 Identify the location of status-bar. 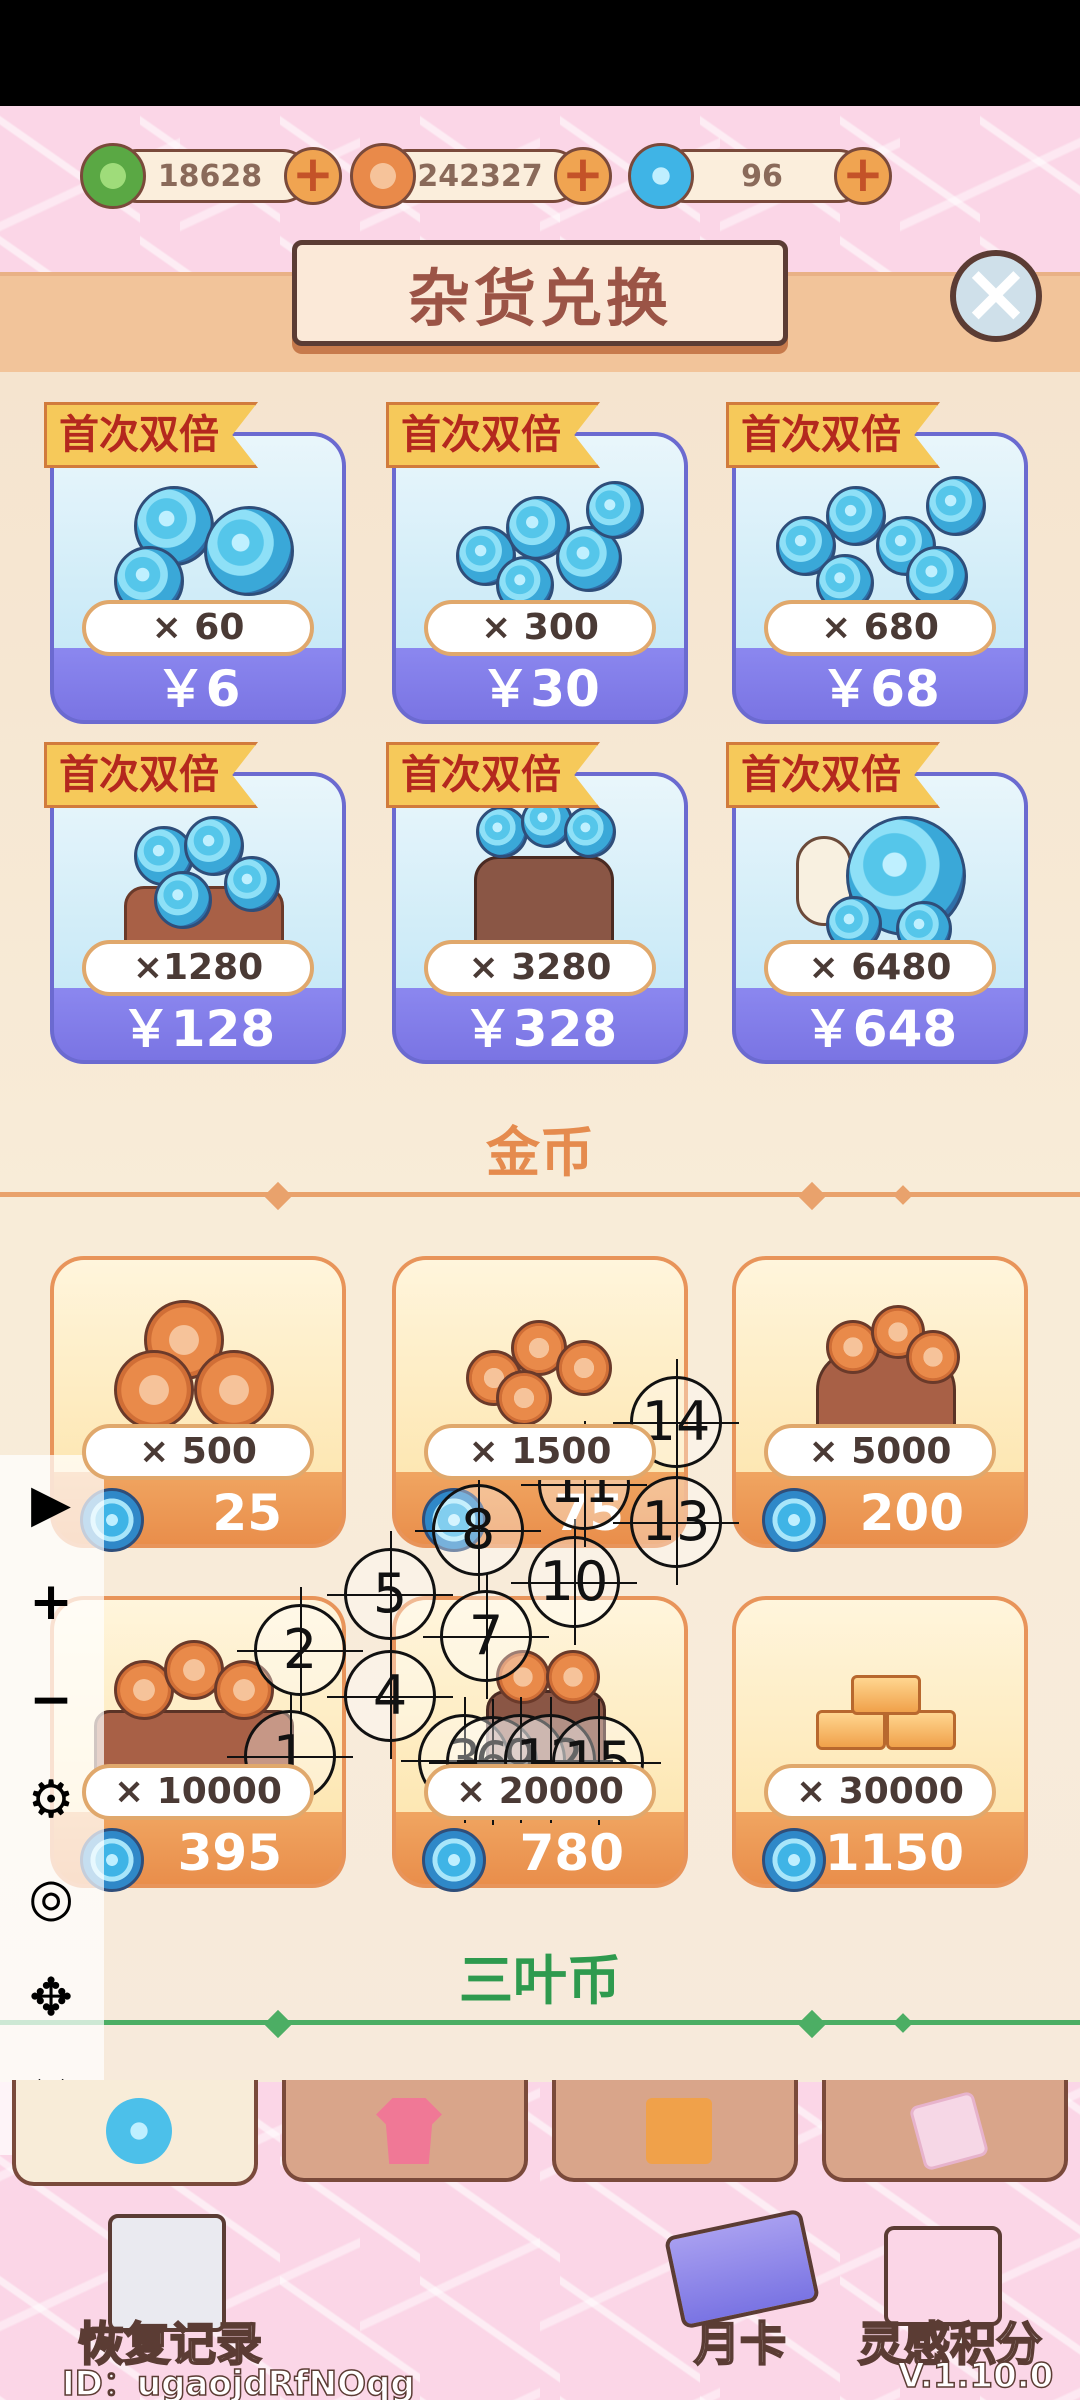
(540, 53).